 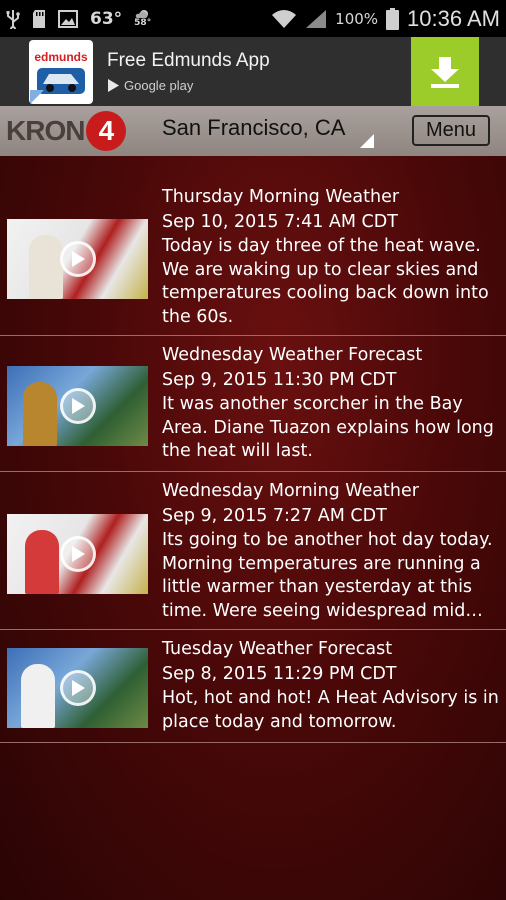 I want to click on signal-icon, so click(x=316, y=19).